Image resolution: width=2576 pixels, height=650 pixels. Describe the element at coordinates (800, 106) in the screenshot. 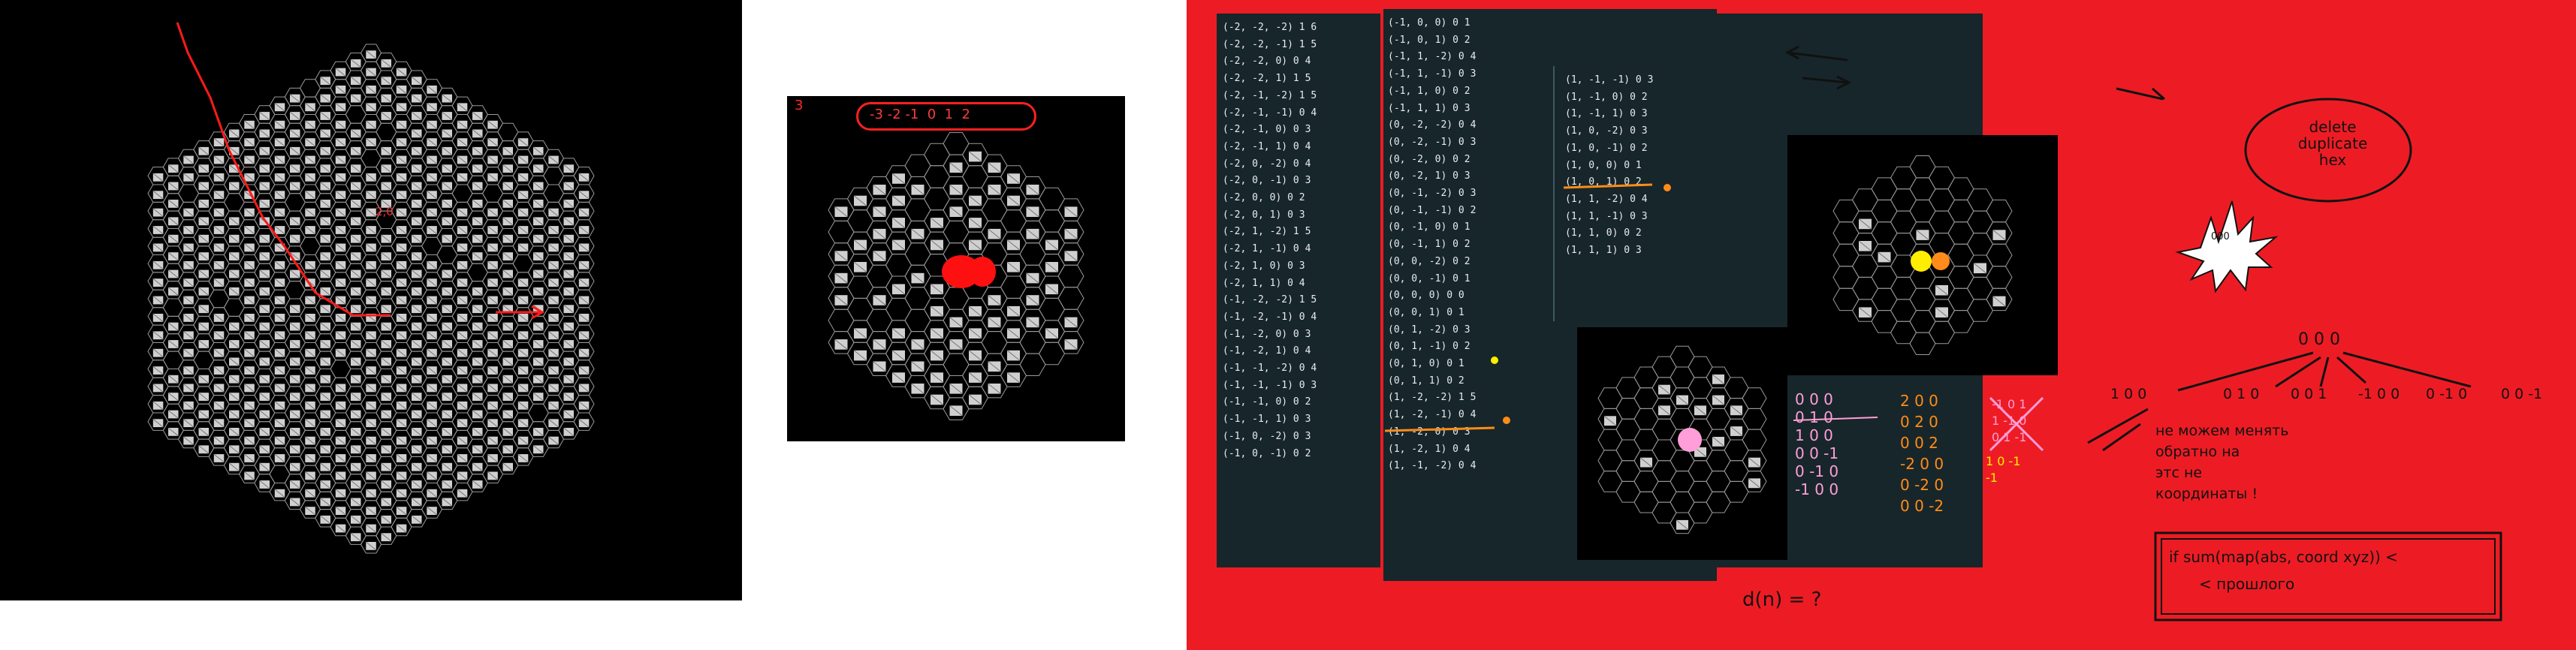

I see `page-number: 3` at that location.